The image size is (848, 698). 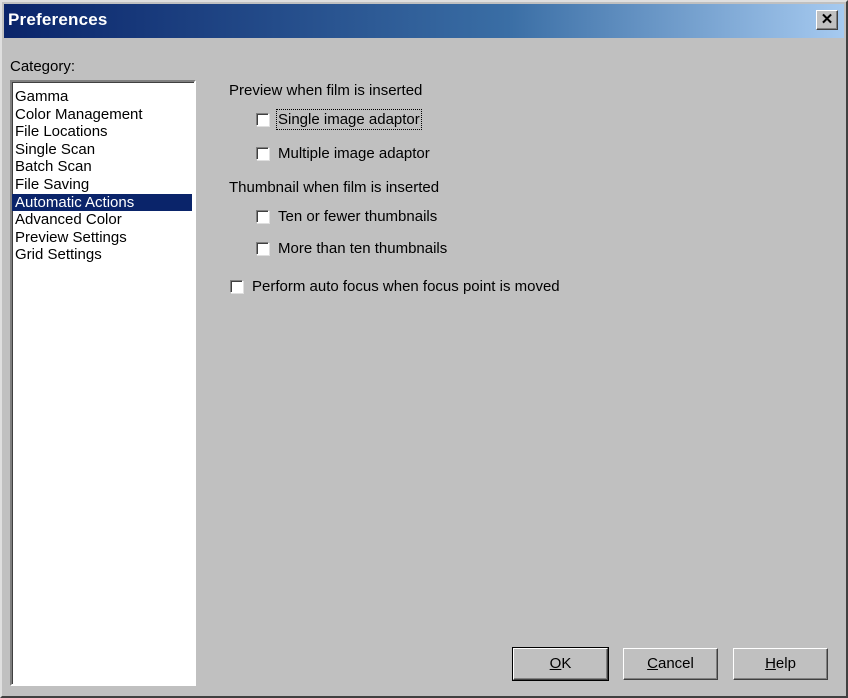 What do you see at coordinates (102, 202) in the screenshot?
I see `category-item-automatic-actions: Automatic Actions` at bounding box center [102, 202].